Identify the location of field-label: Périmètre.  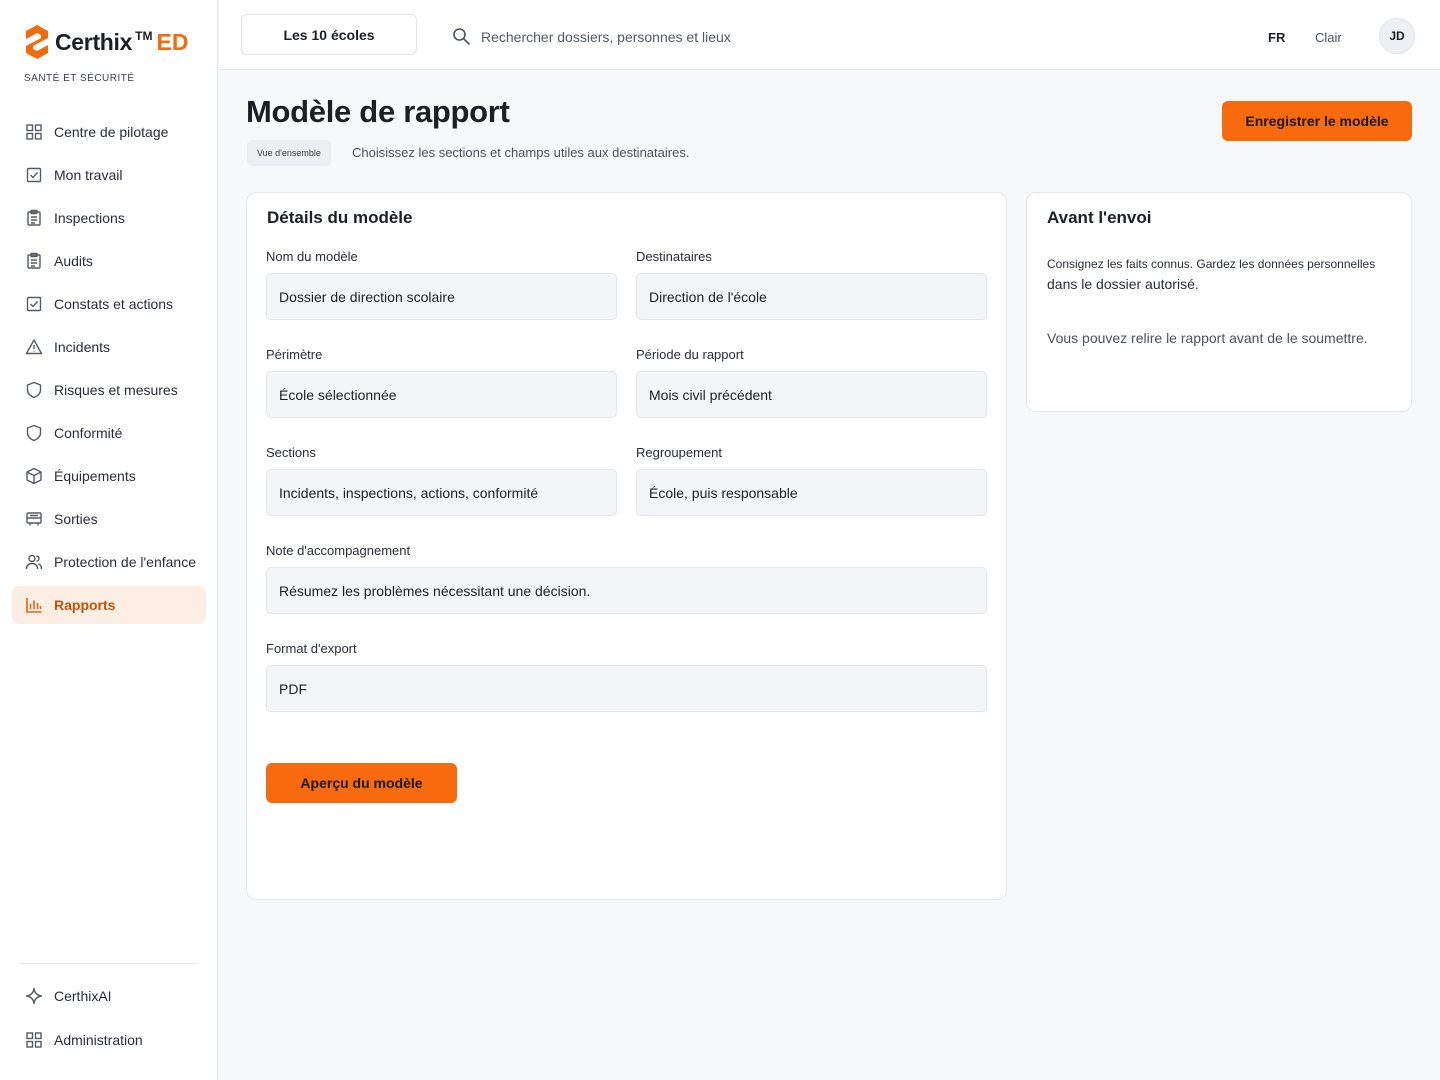
(294, 354).